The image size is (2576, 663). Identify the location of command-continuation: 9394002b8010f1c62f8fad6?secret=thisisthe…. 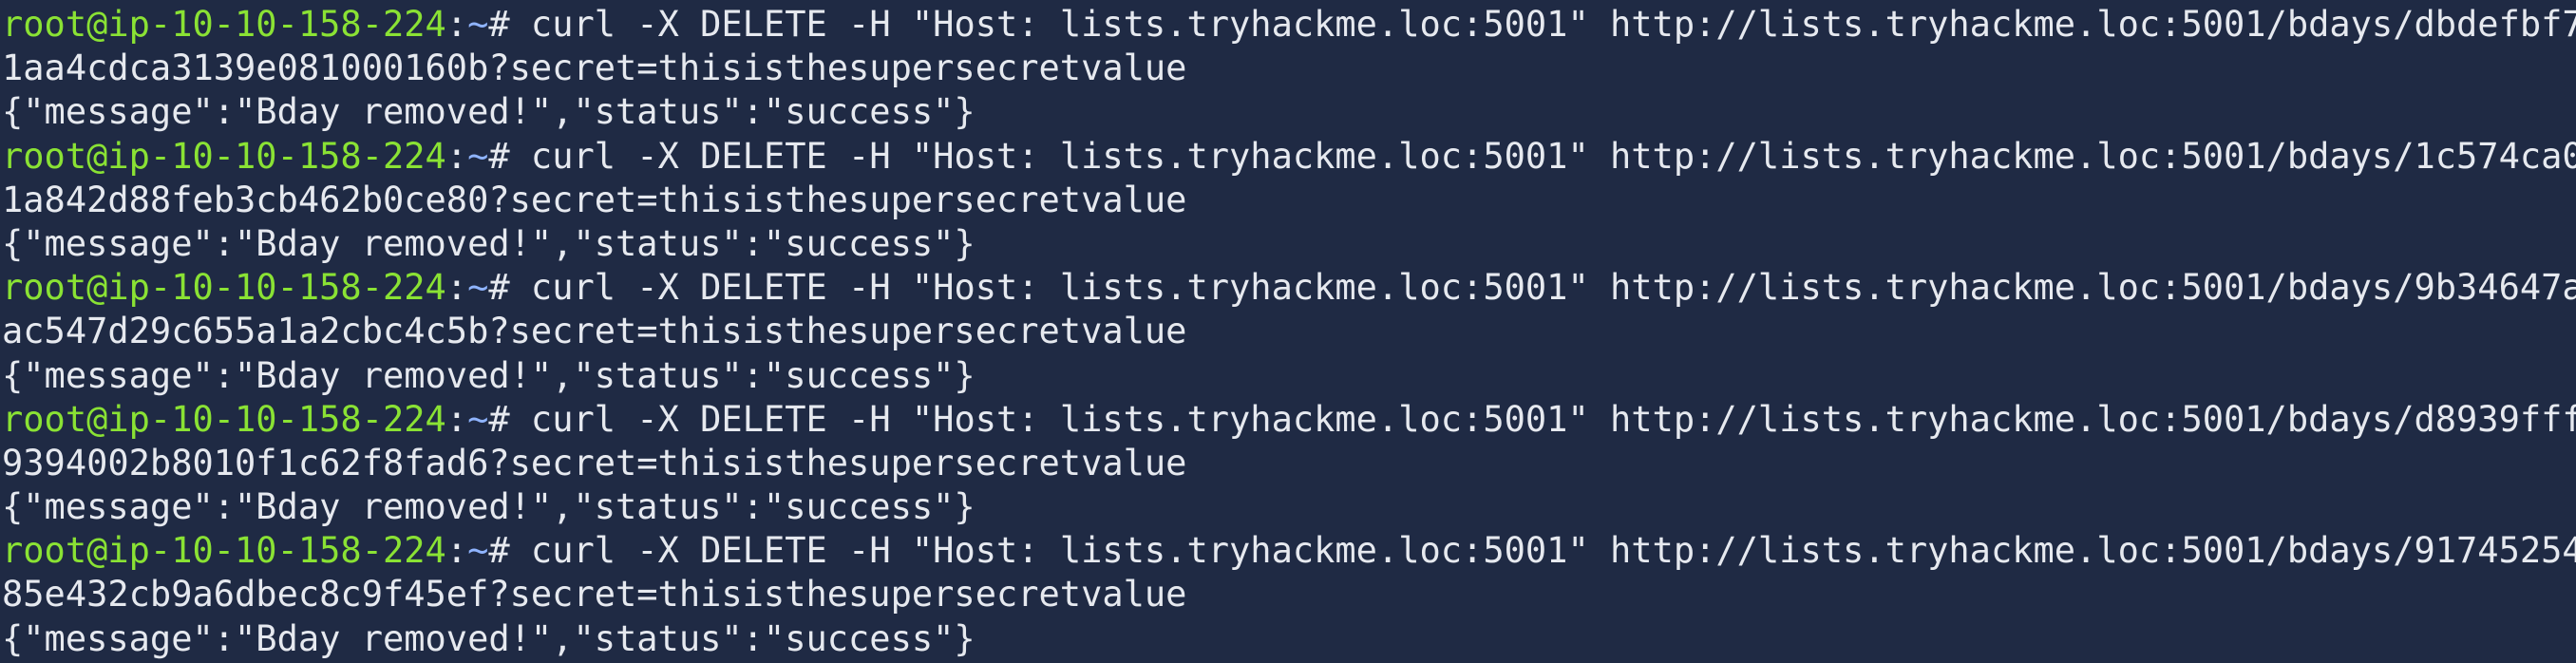
(594, 462).